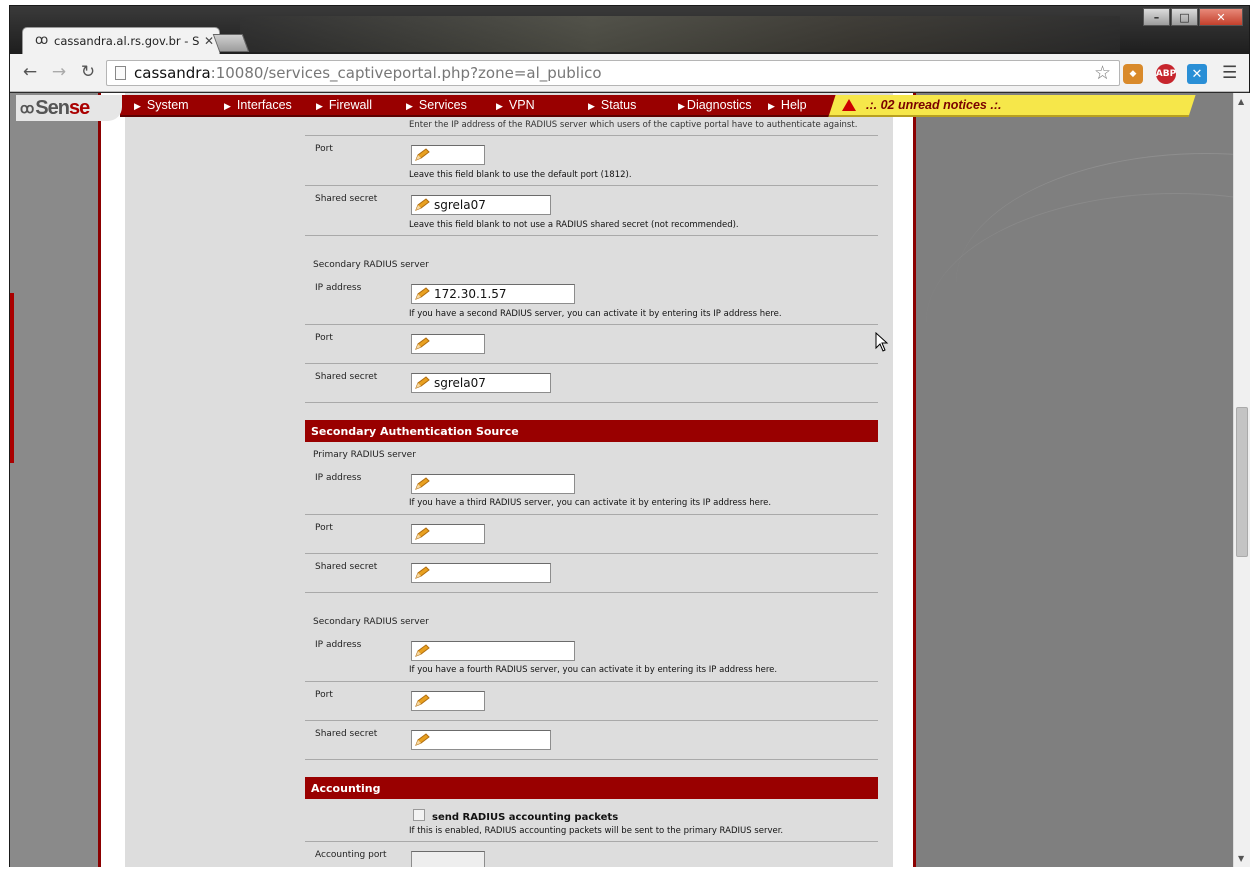 The height and width of the screenshot is (872, 1257). Describe the element at coordinates (371, 622) in the screenshot. I see `fourth-radius-title: Secondary RADIUS server` at that location.